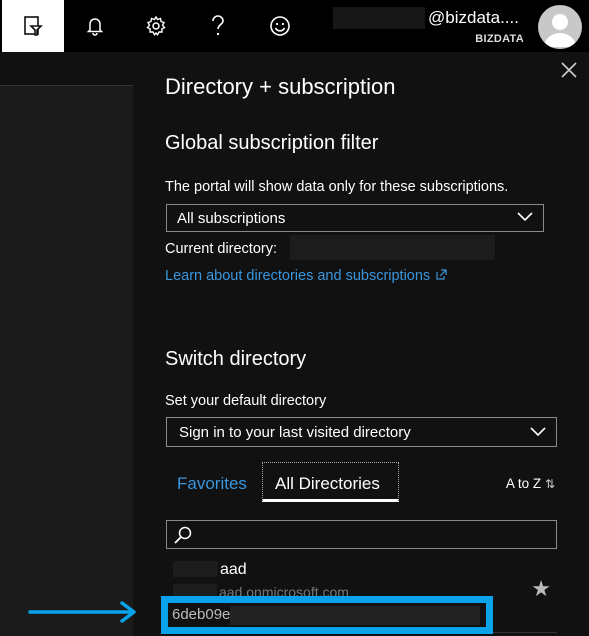 This screenshot has width=589, height=636. What do you see at coordinates (355, 218) in the screenshot?
I see `subscription-filter-select: All subscriptions` at bounding box center [355, 218].